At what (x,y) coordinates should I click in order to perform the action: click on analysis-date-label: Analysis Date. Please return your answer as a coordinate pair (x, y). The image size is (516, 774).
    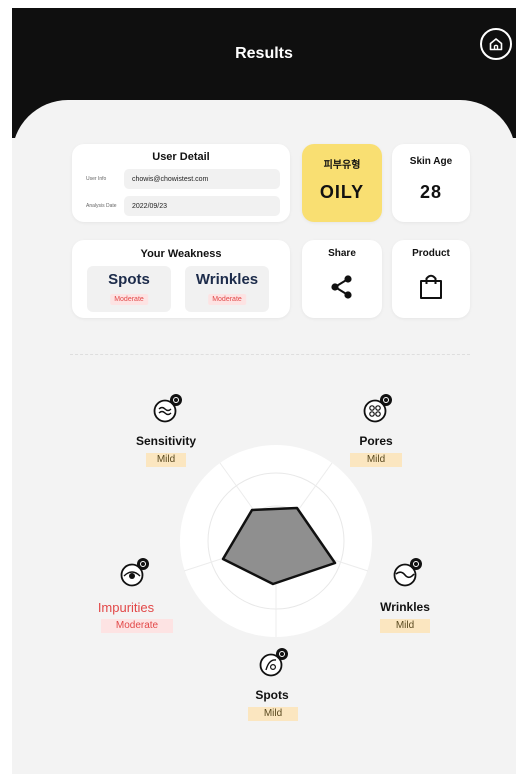
    Looking at the image, I should click on (101, 206).